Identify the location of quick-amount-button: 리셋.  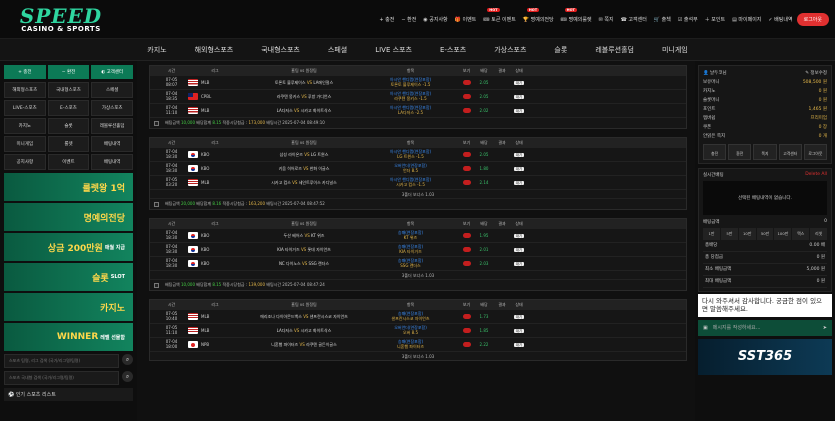
(819, 234).